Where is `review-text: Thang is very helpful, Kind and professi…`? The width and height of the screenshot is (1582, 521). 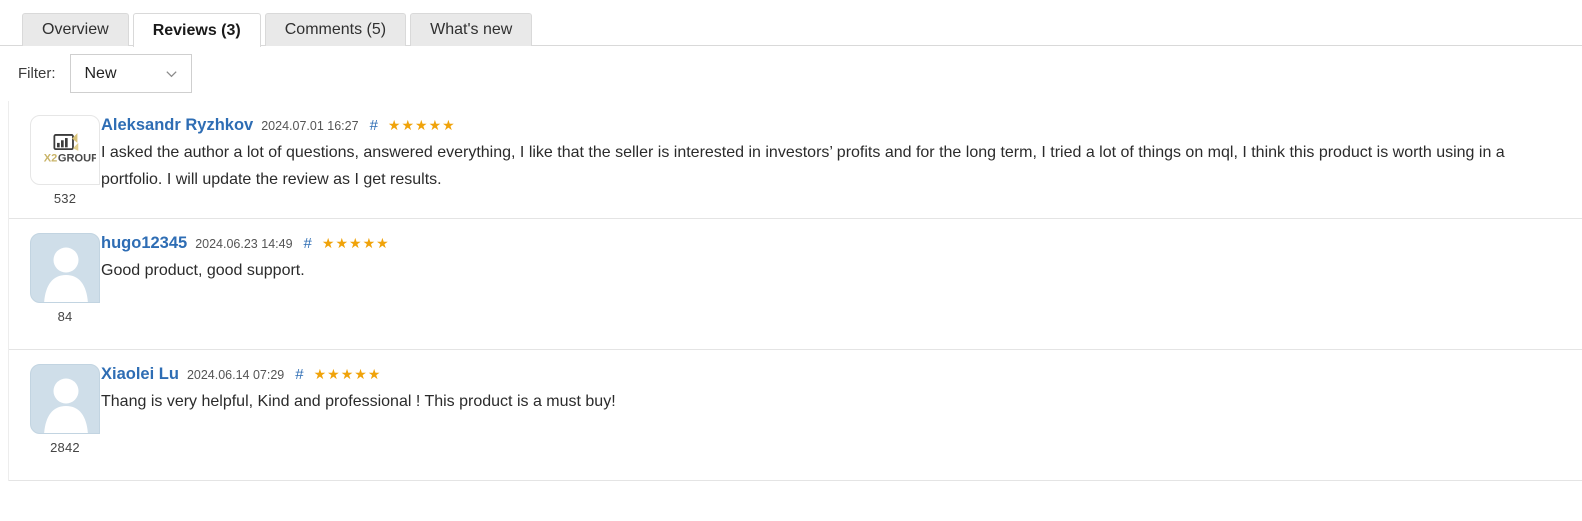
review-text: Thang is very helpful, Kind and professi… is located at coordinates (358, 401).